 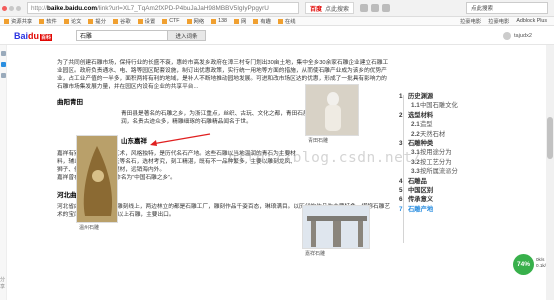 I want to click on speed-badge: 74%, so click(x=523, y=264).